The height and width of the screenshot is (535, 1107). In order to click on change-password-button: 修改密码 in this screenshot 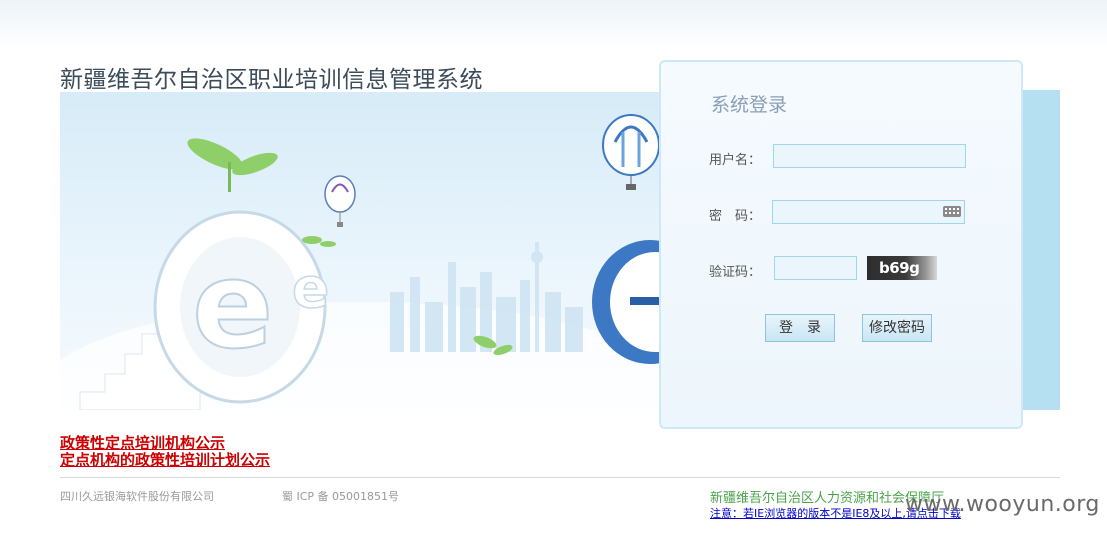, I will do `click(897, 328)`.